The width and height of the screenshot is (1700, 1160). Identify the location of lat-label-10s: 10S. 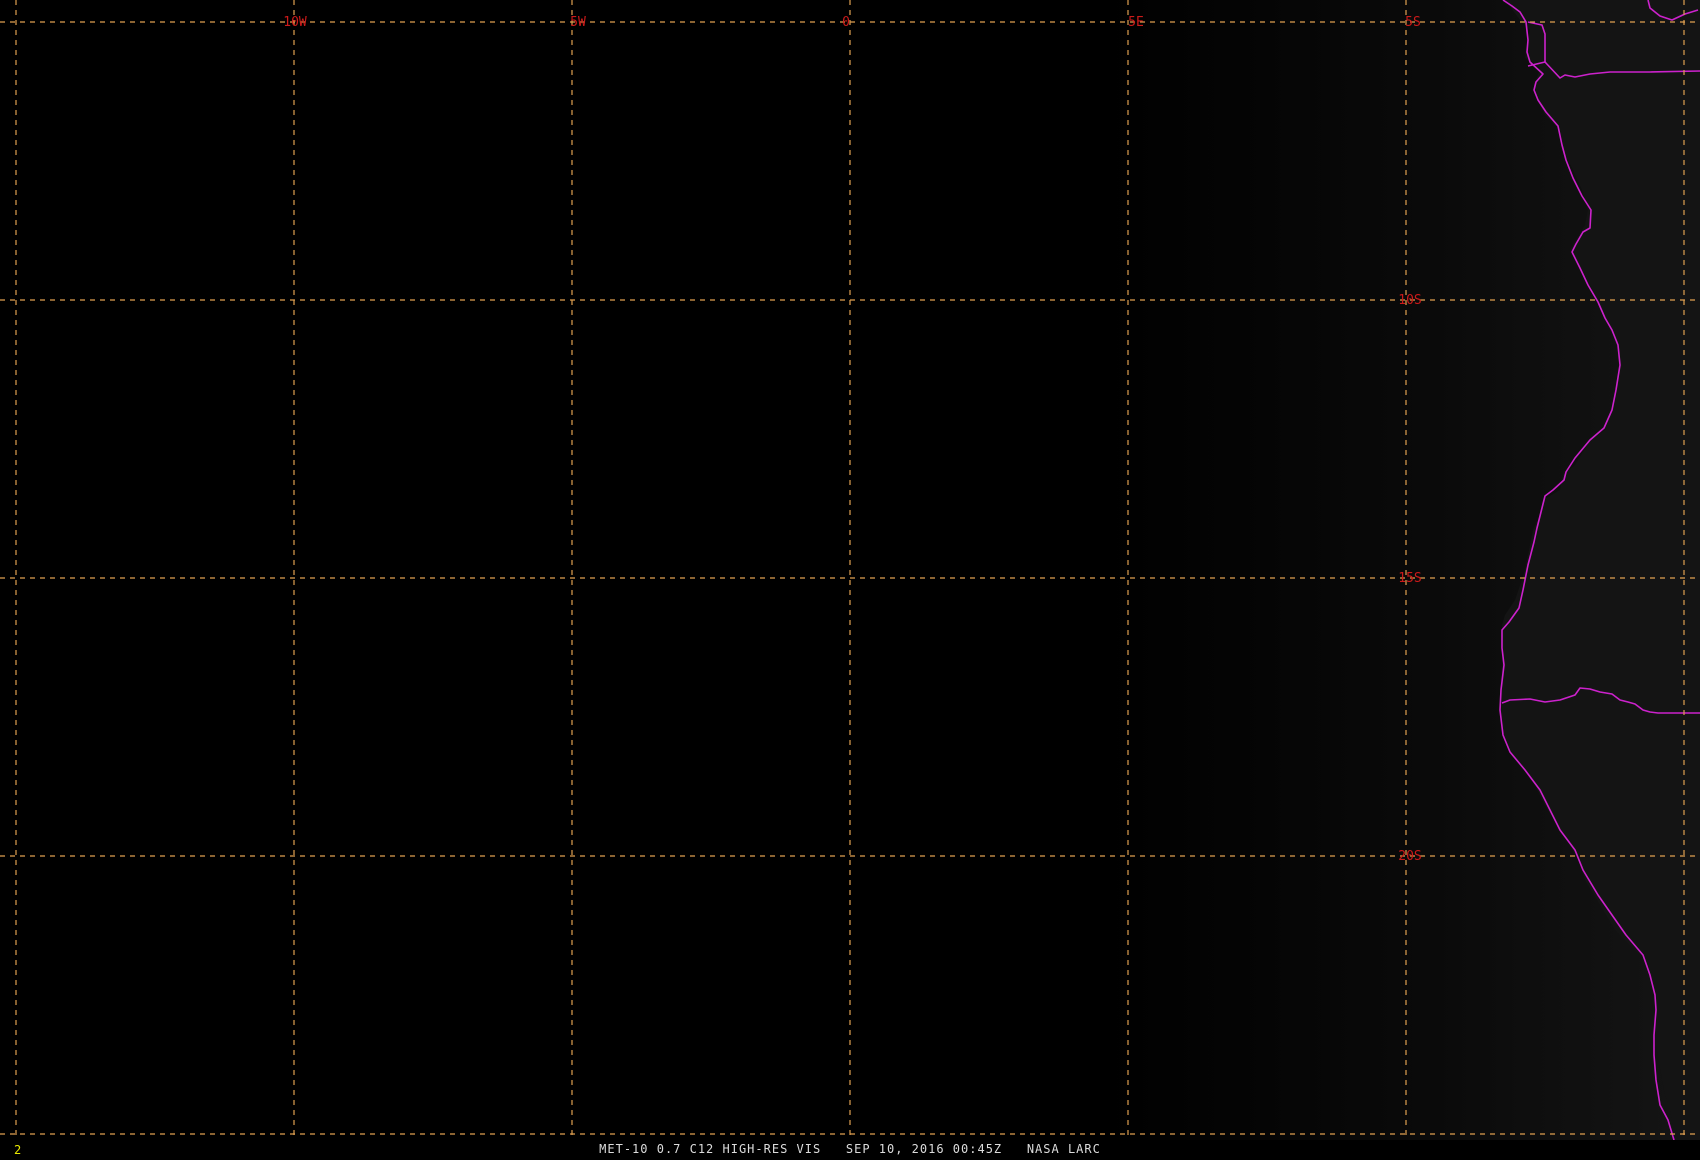
(1409, 300).